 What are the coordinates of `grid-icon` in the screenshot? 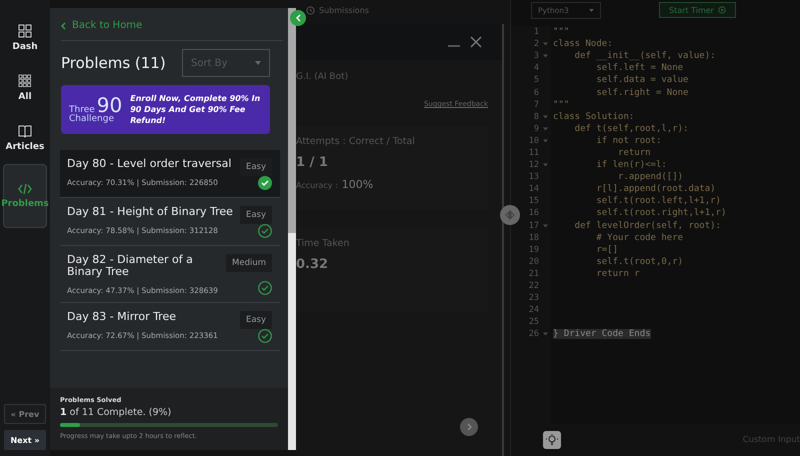 It's located at (25, 81).